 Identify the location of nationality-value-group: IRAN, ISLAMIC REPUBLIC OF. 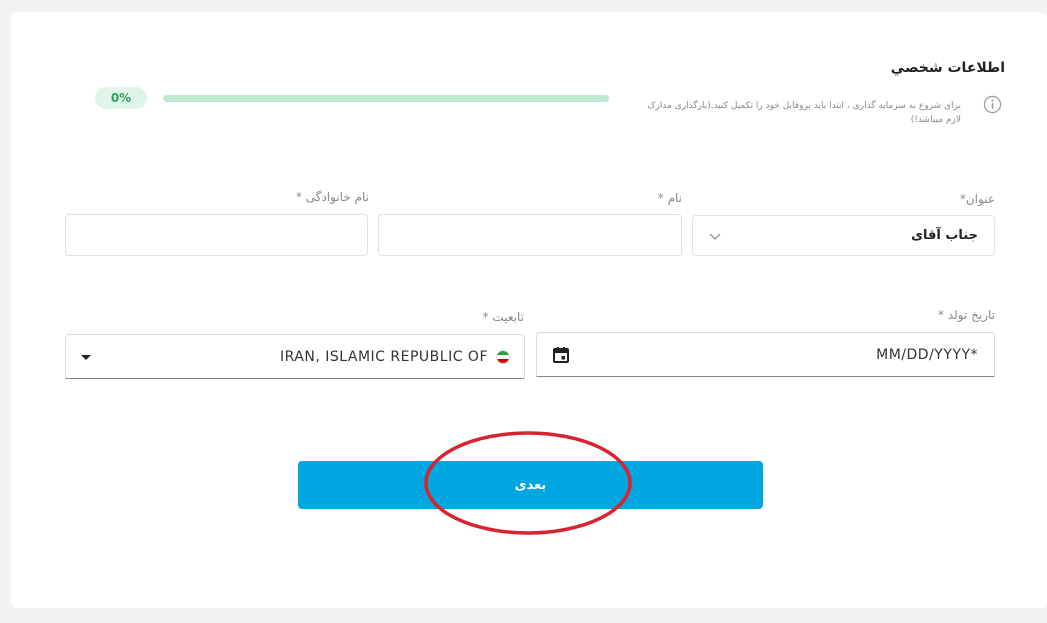
(395, 357).